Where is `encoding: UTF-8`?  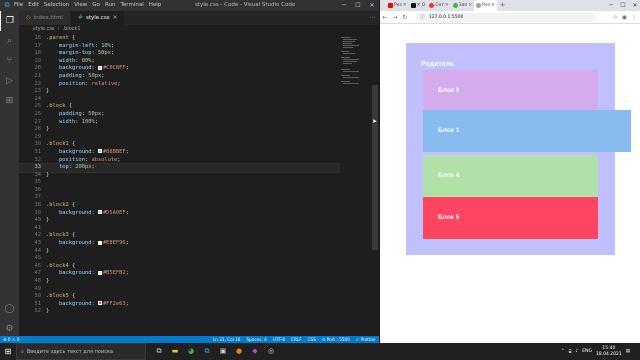 encoding: UTF-8 is located at coordinates (279, 339).